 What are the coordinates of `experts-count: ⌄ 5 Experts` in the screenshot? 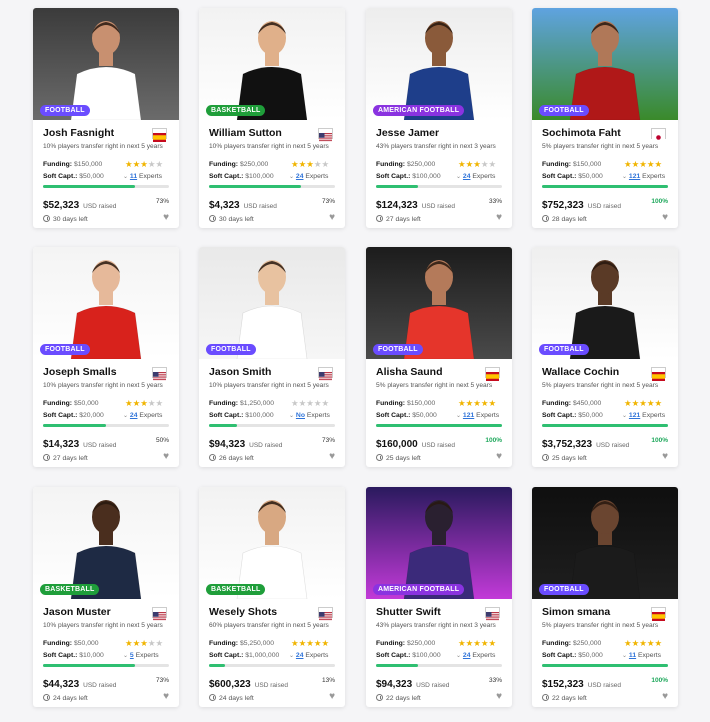 It's located at (141, 655).